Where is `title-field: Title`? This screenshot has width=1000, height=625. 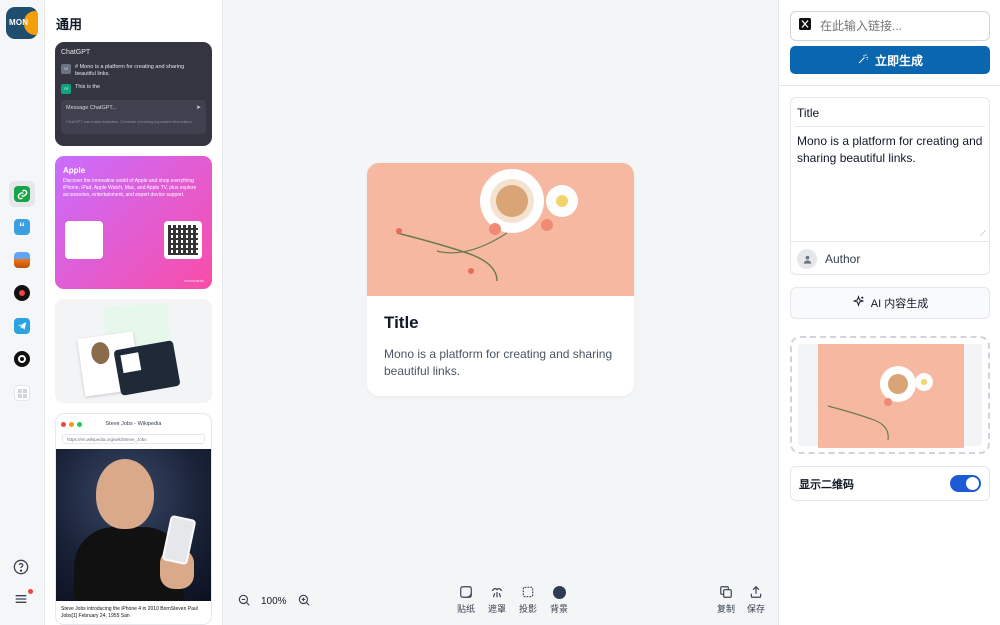 title-field: Title is located at coordinates (808, 113).